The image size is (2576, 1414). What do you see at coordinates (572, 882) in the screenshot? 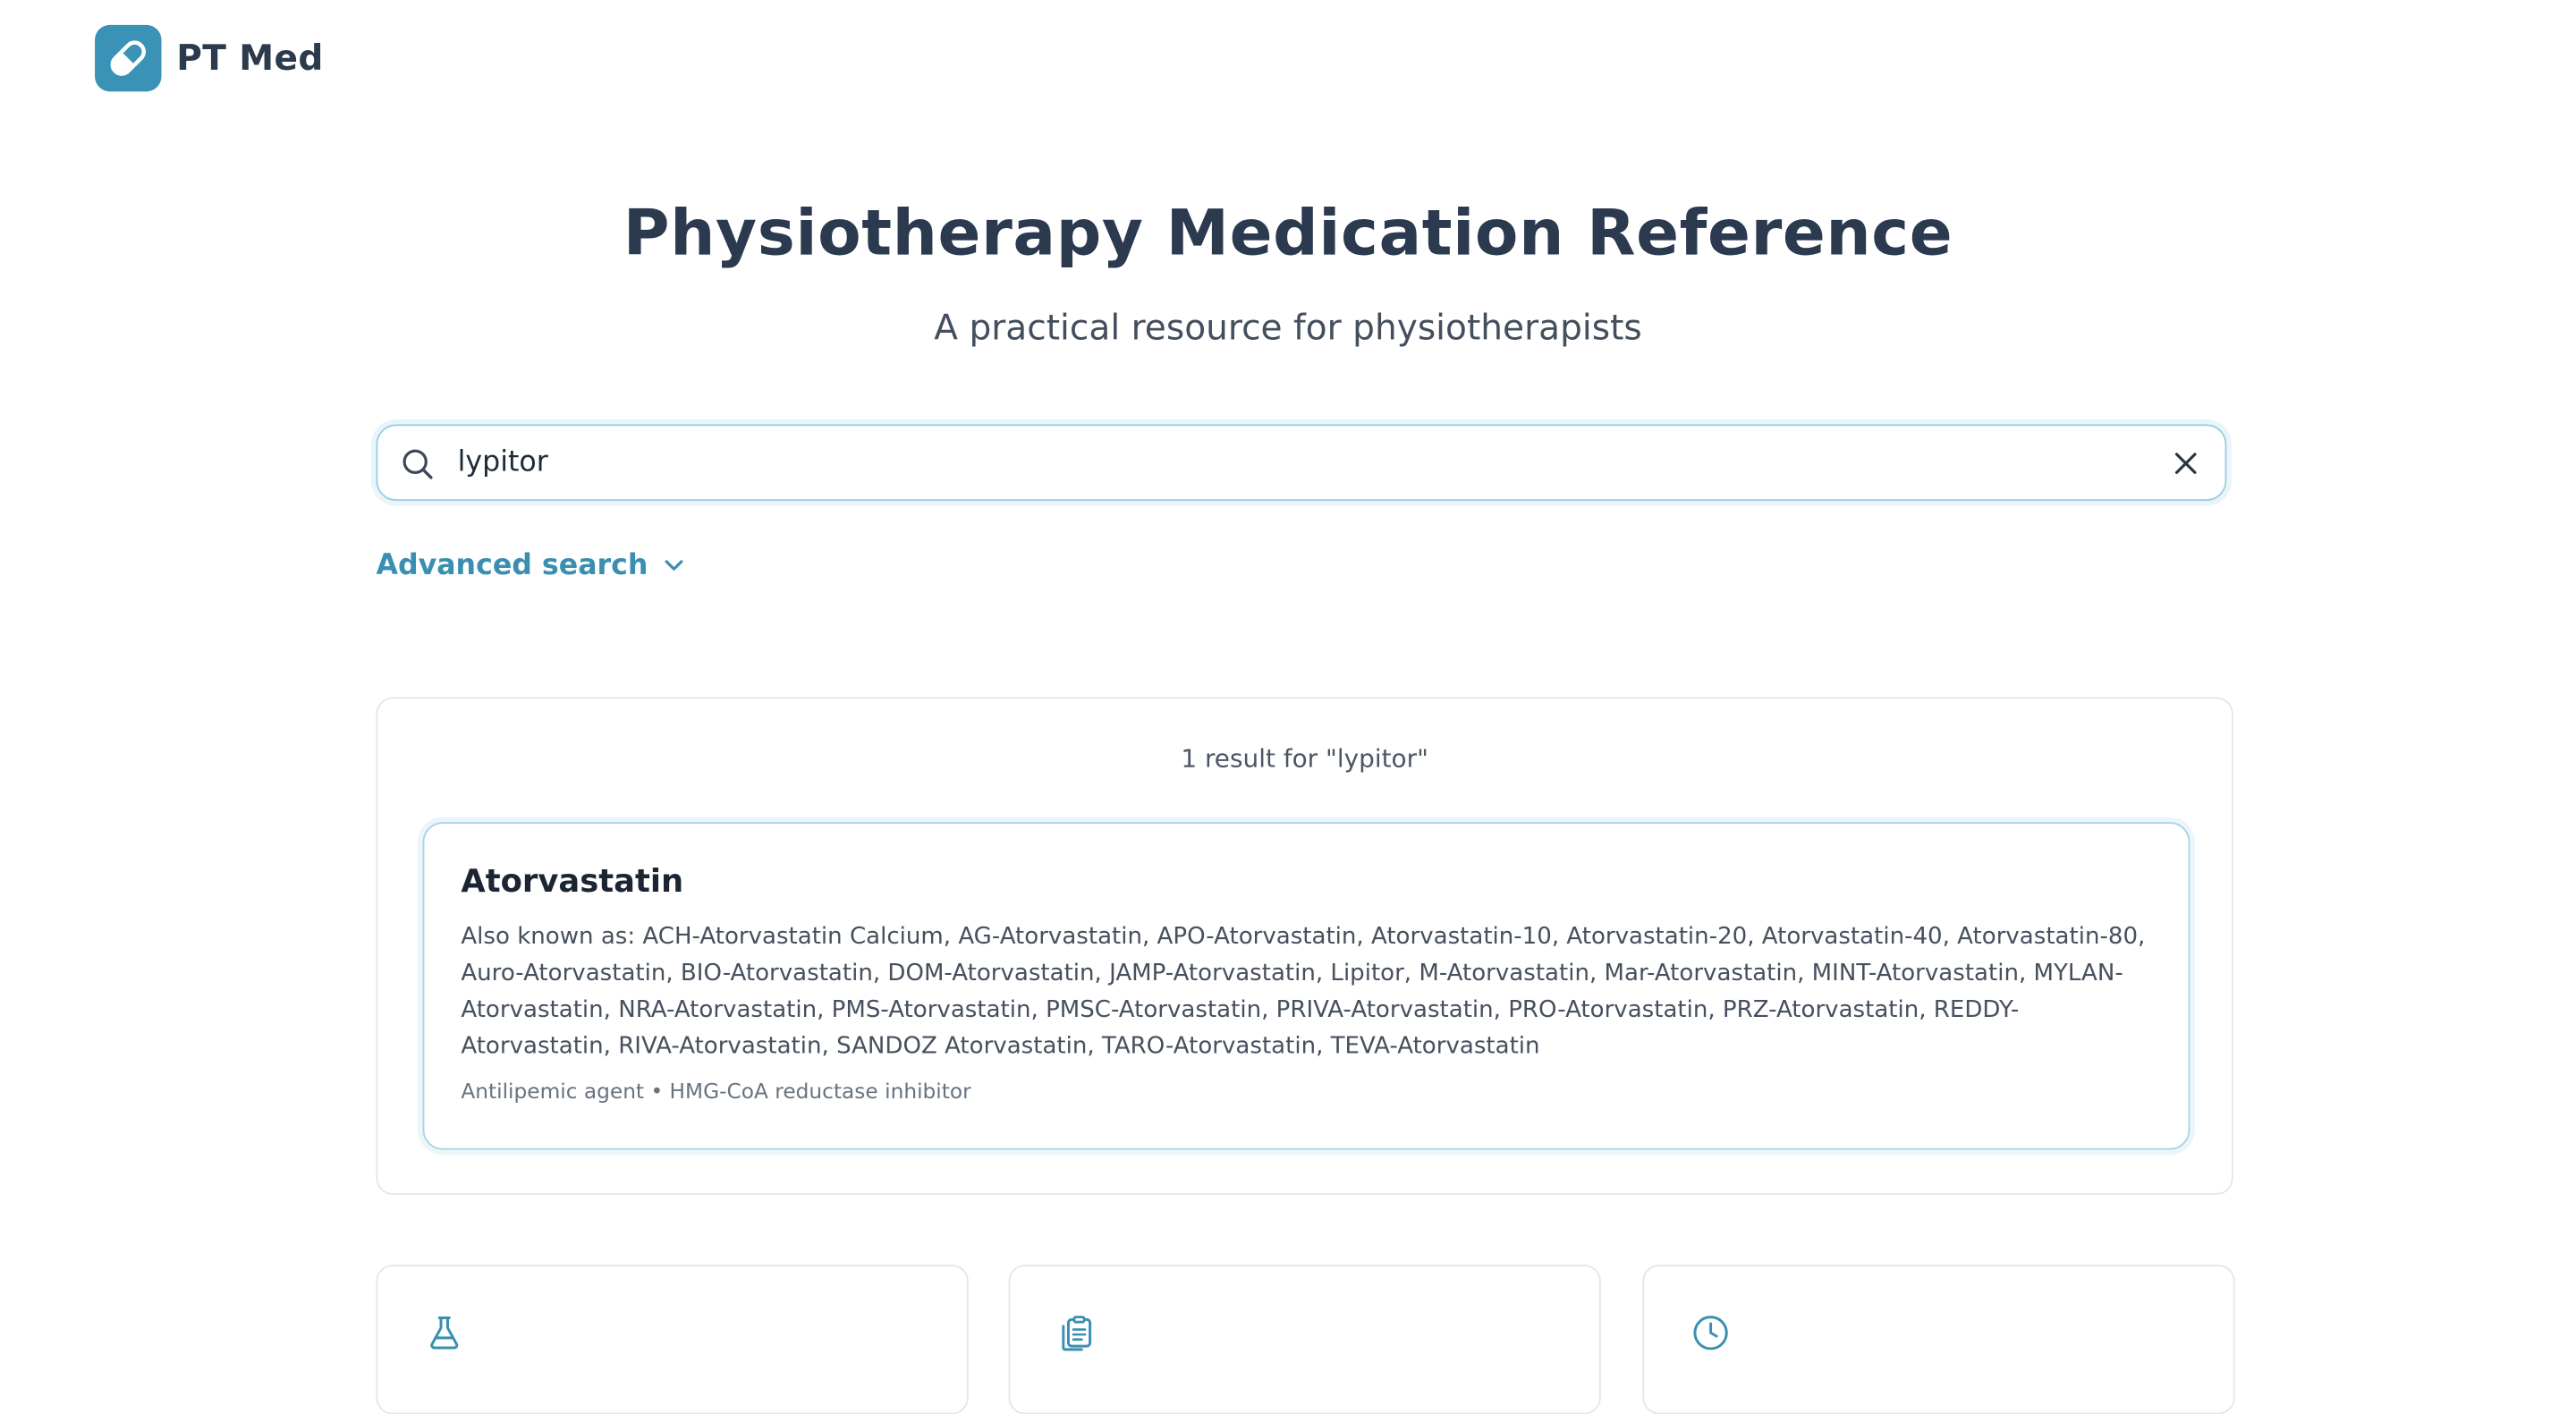
I see `drug-name: Atorvastatin` at bounding box center [572, 882].